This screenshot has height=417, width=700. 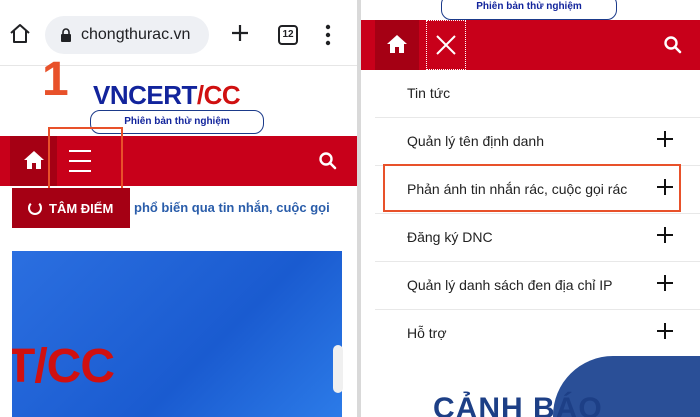 I want to click on menu-item-label: Quản lý danh sách đen địa chỉ IP, so click(x=510, y=285).